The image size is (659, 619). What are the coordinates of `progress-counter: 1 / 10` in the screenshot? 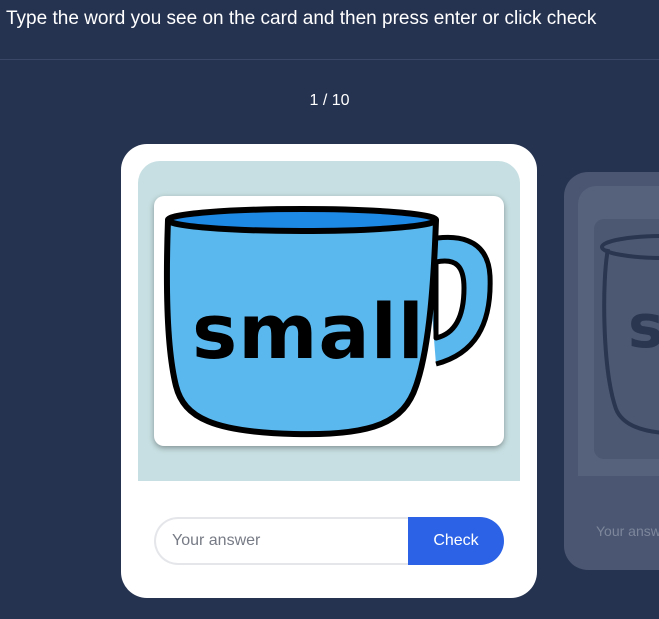 It's located at (329, 100).